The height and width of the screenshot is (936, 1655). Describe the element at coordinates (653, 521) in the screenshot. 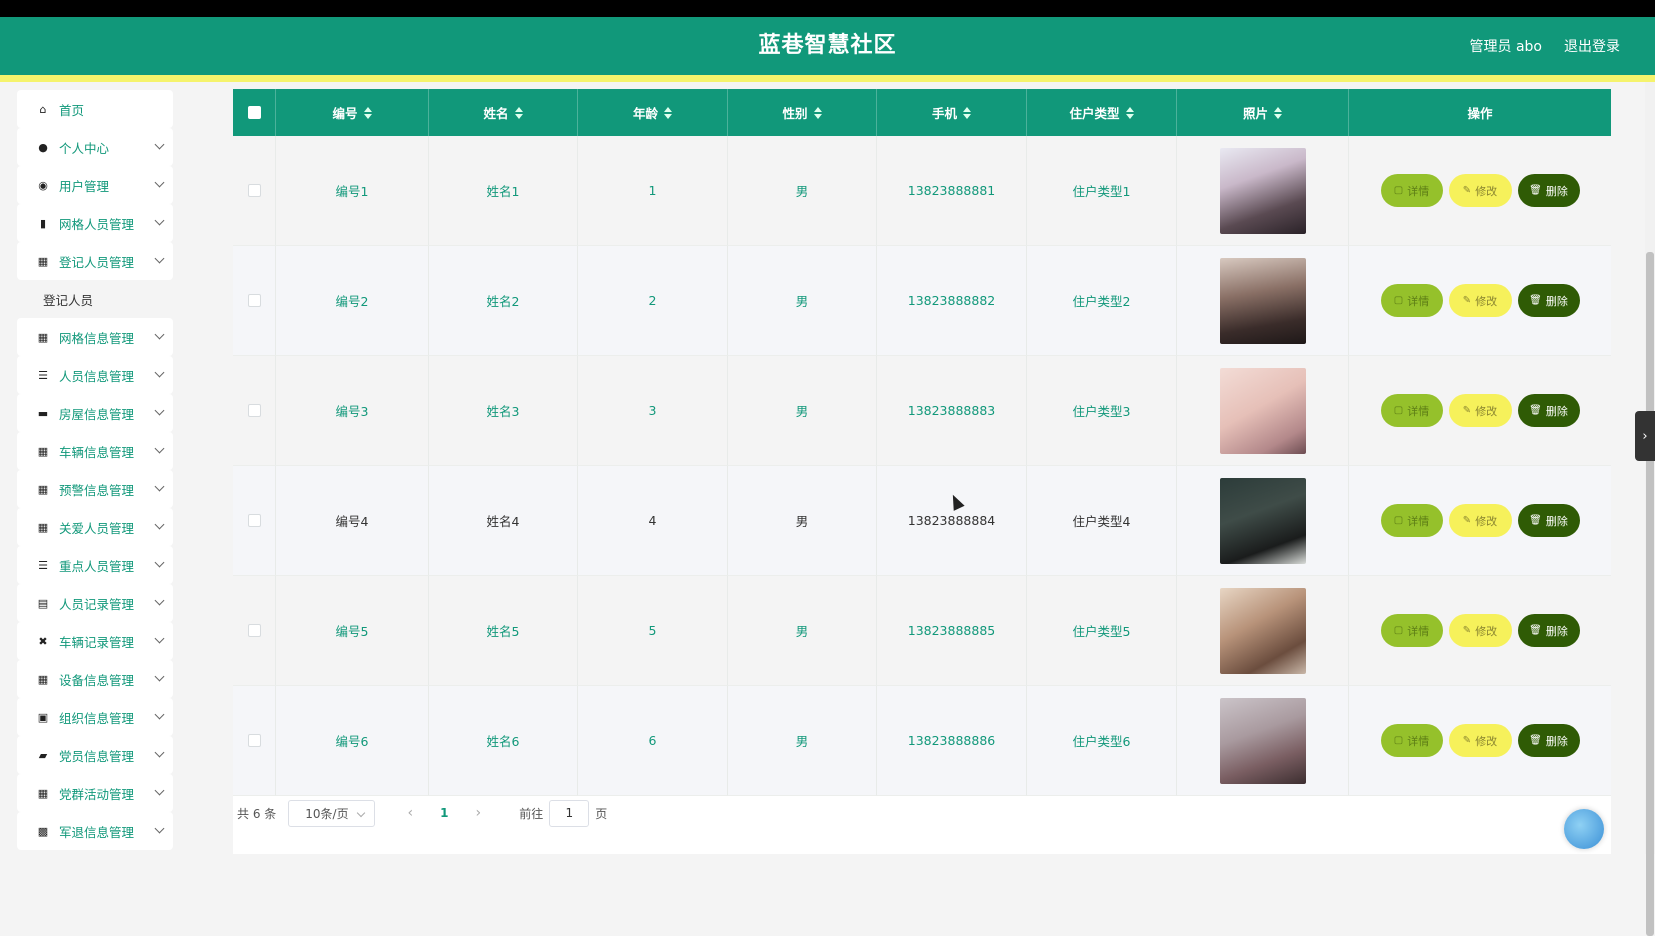

I see `cell-age: 4` at that location.